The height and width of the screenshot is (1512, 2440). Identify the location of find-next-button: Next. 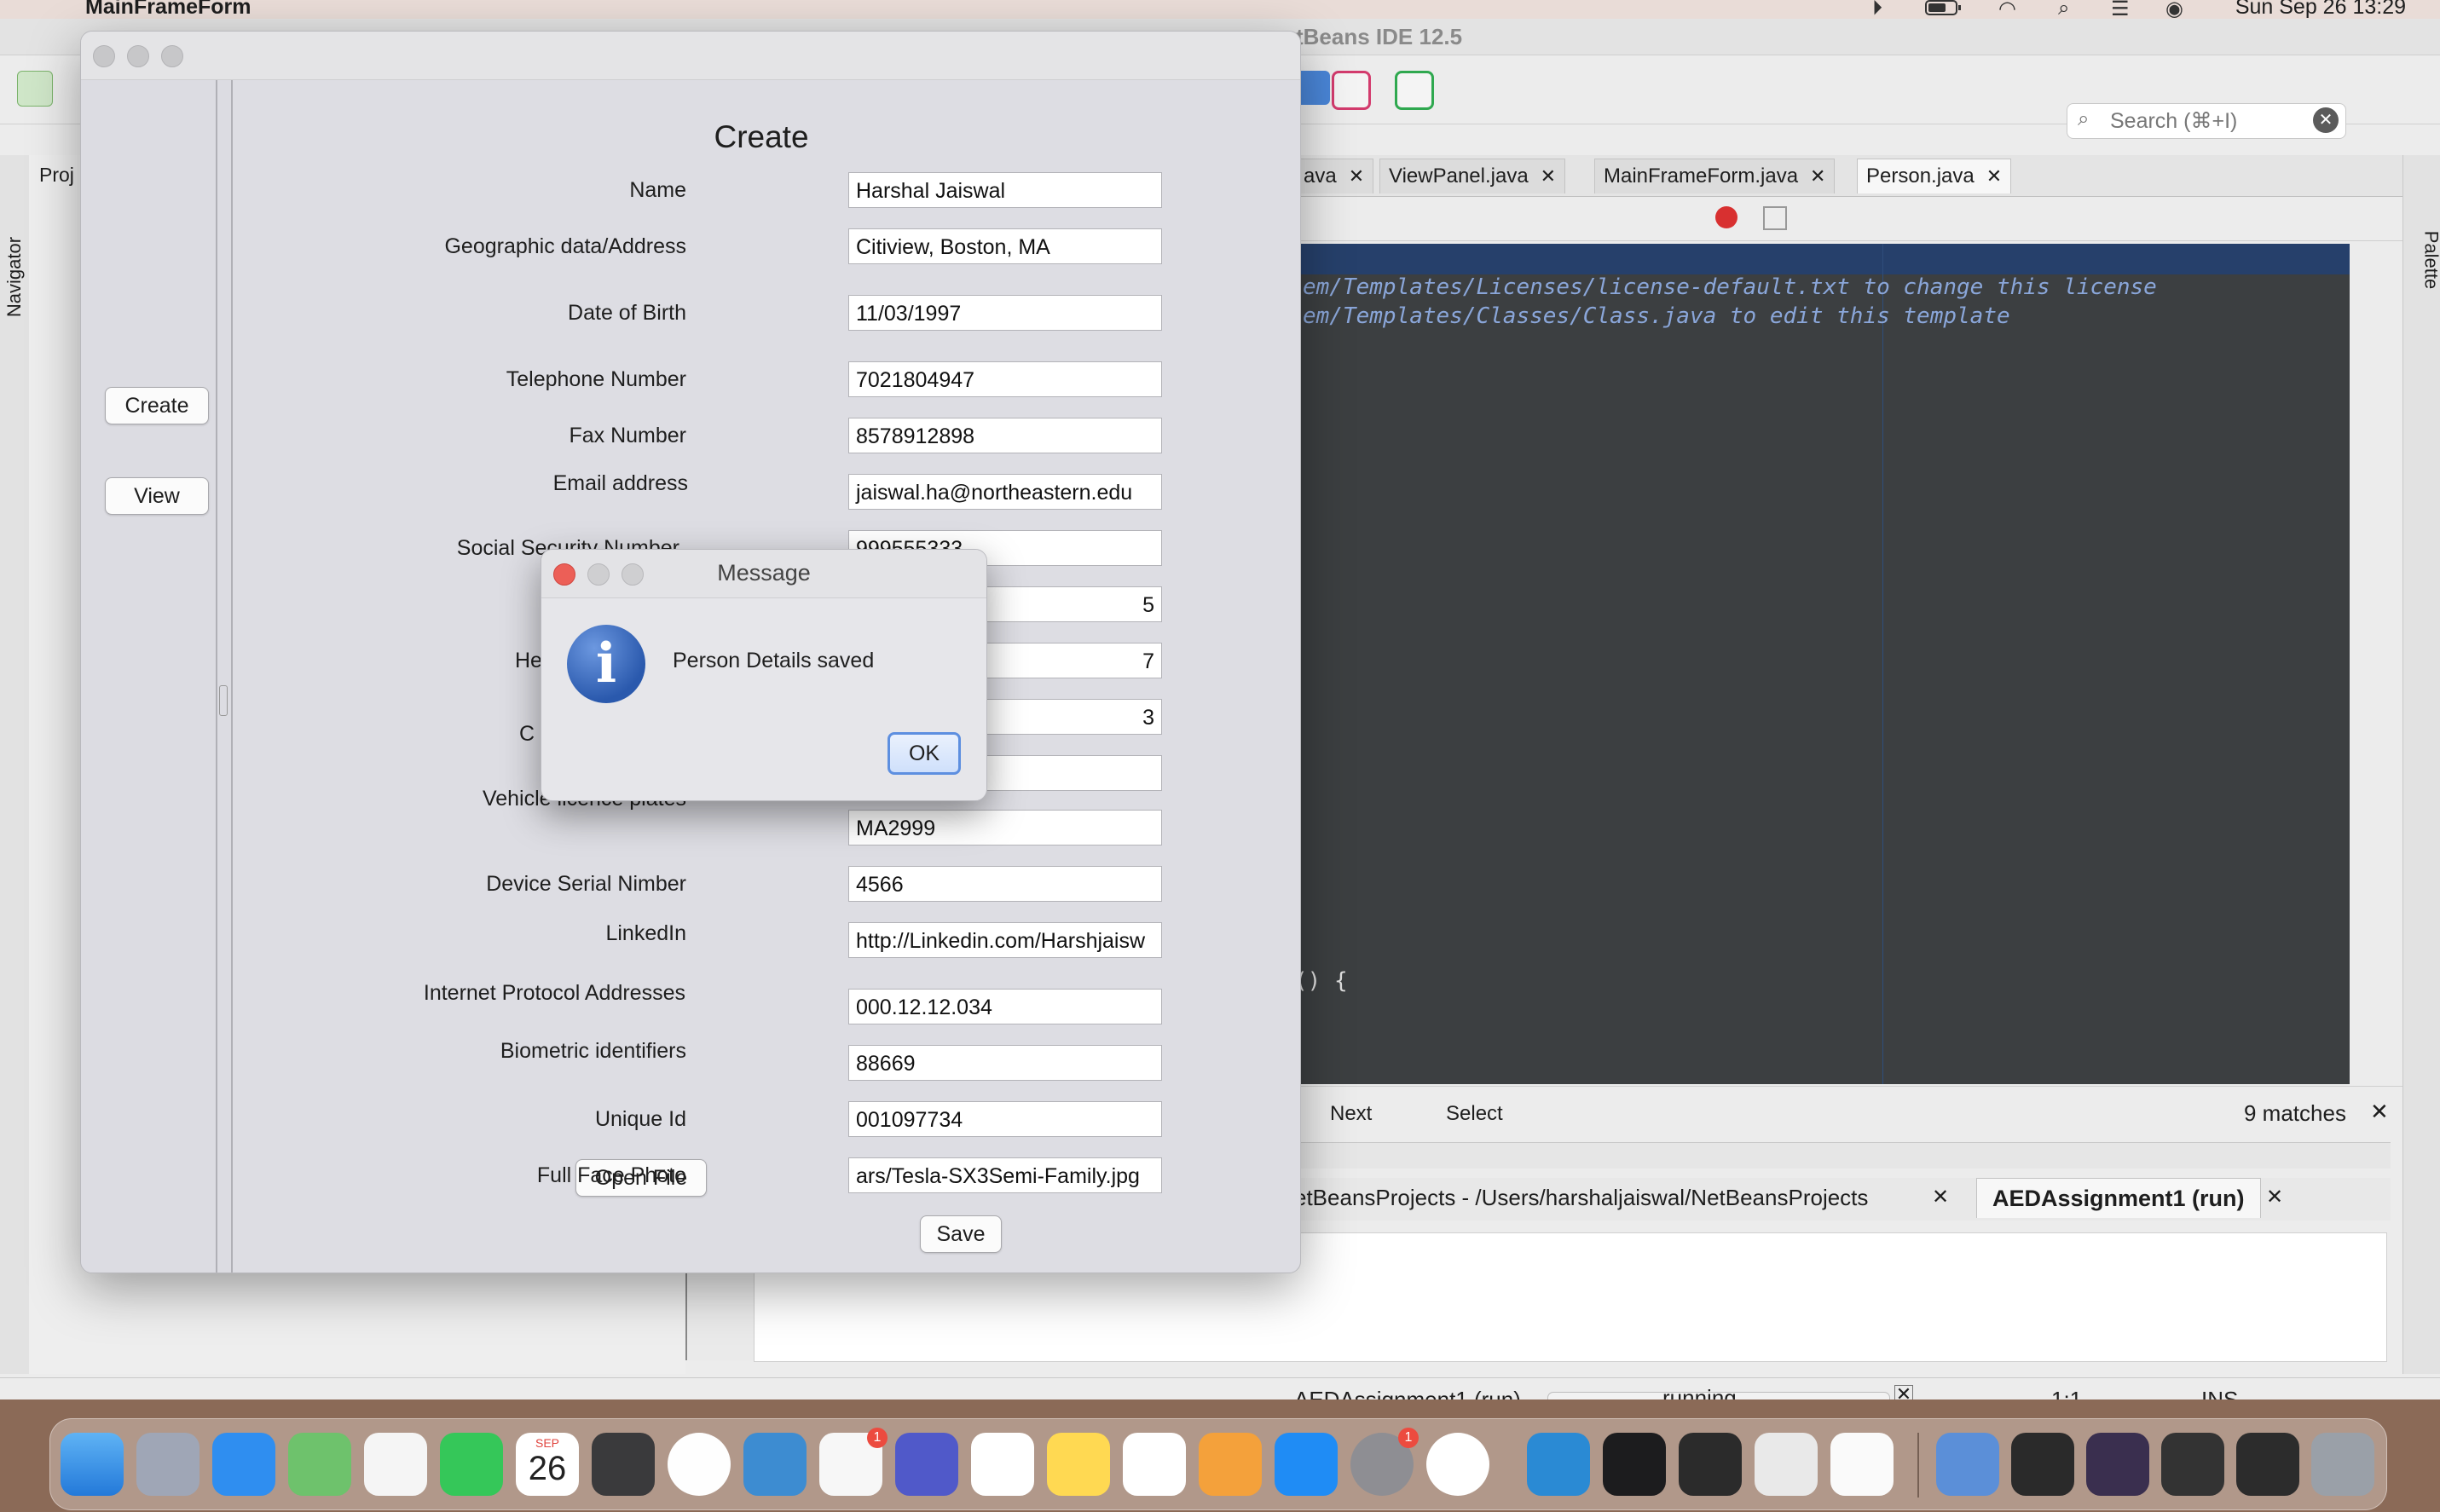
(1351, 1114).